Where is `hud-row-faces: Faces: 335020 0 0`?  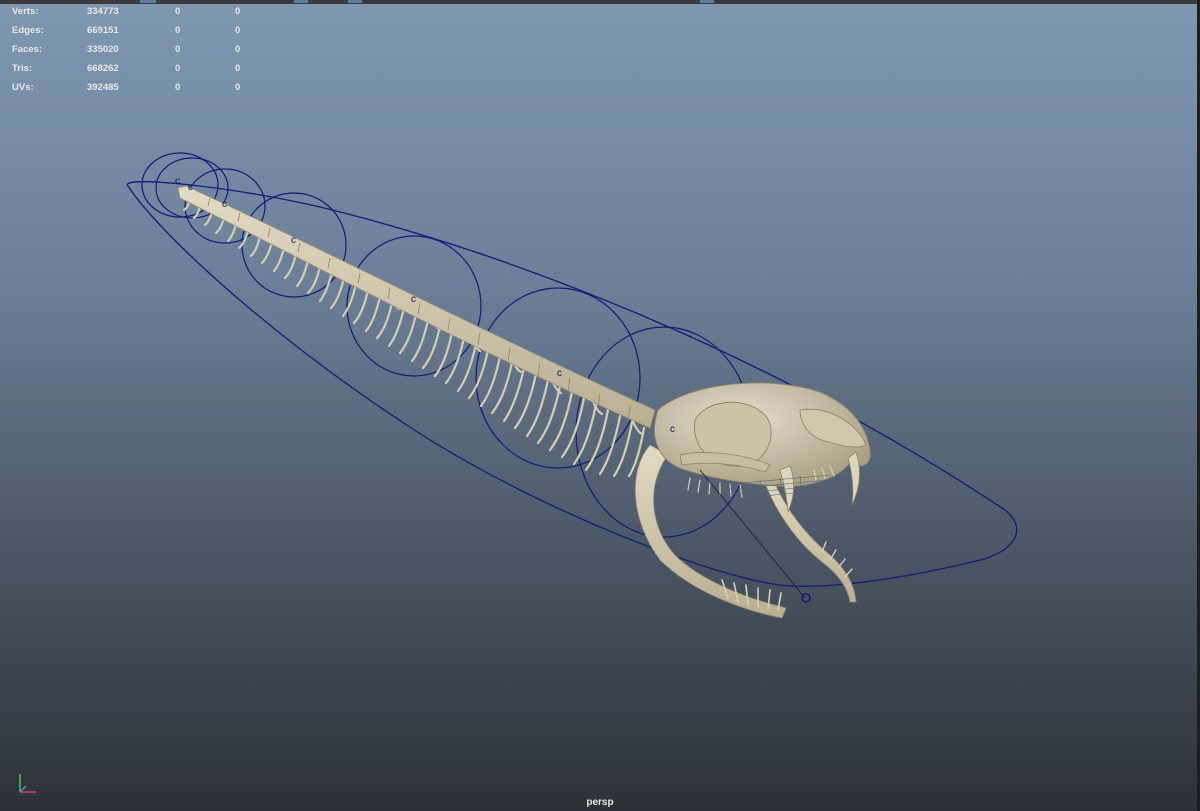
hud-row-faces: Faces: 335020 0 0 is located at coordinates (132, 53).